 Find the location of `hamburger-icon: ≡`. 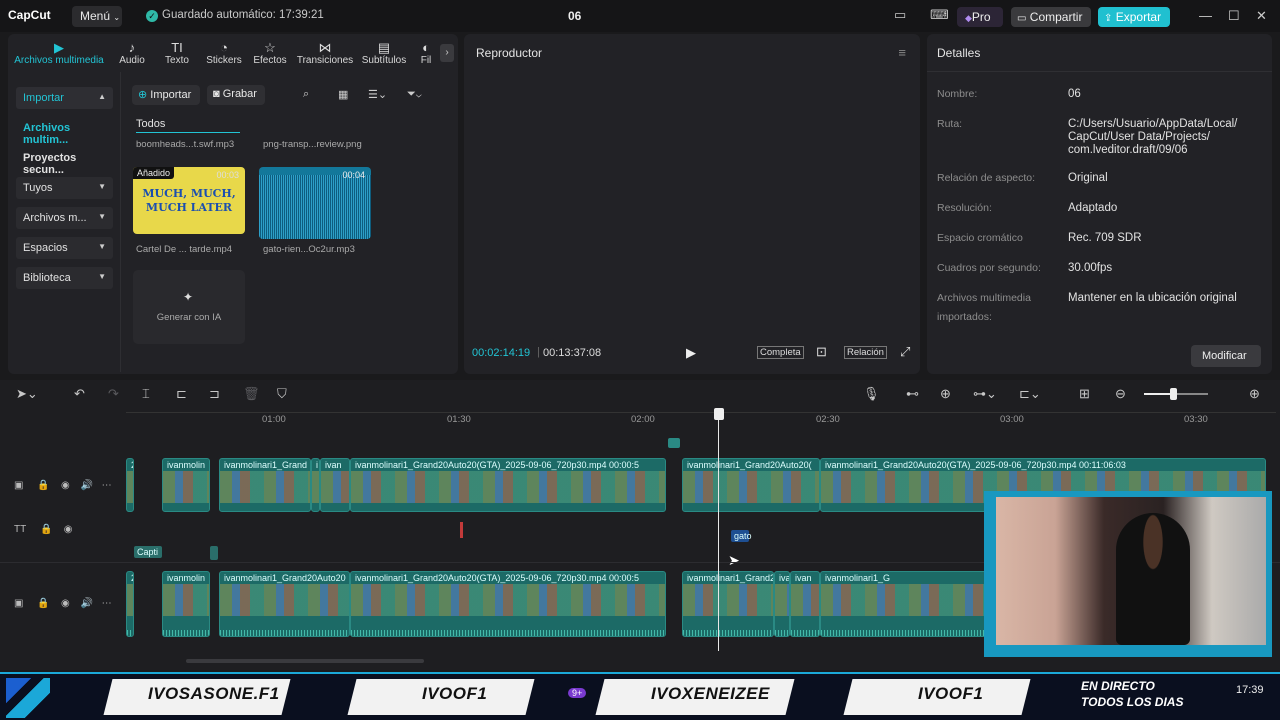

hamburger-icon: ≡ is located at coordinates (902, 52).